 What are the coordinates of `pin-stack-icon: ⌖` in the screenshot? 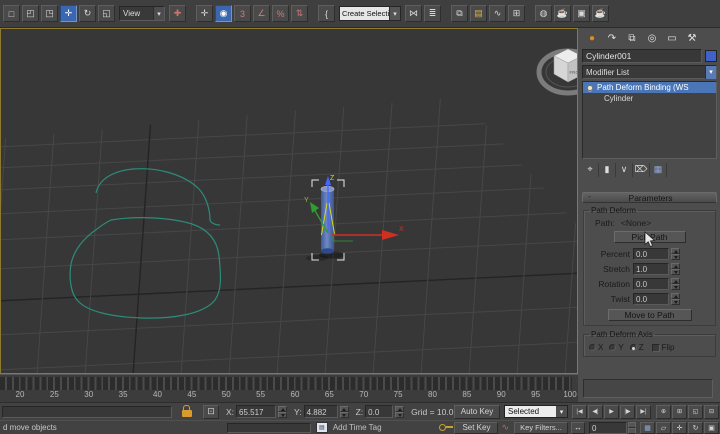 It's located at (590, 169).